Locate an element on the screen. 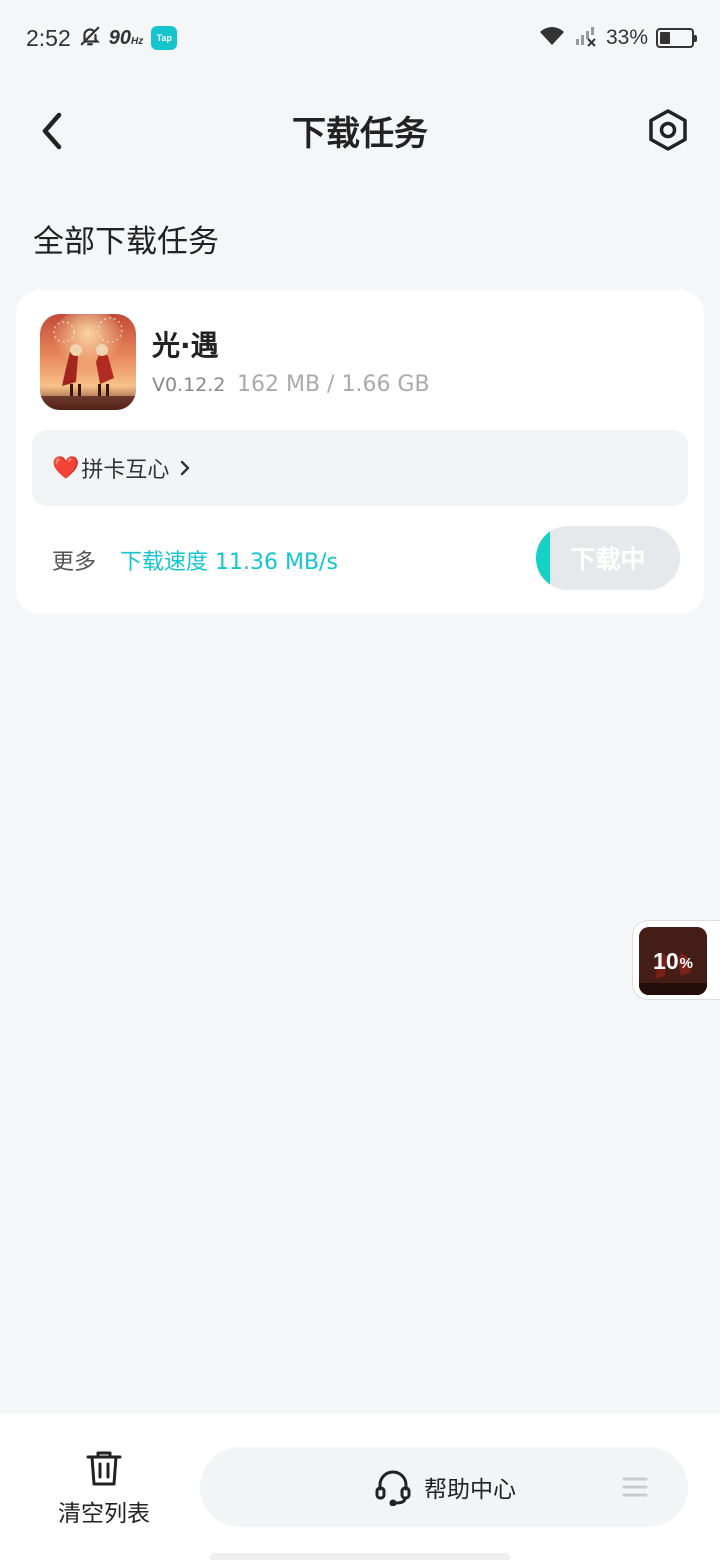  signal-off-icon is located at coordinates (586, 38).